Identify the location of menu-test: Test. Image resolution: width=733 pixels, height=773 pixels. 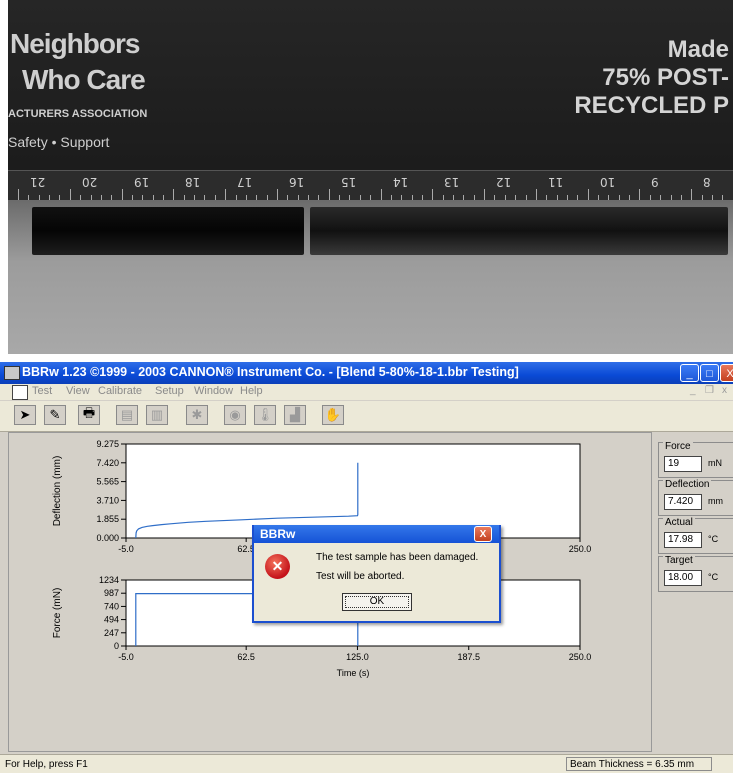
(42, 391).